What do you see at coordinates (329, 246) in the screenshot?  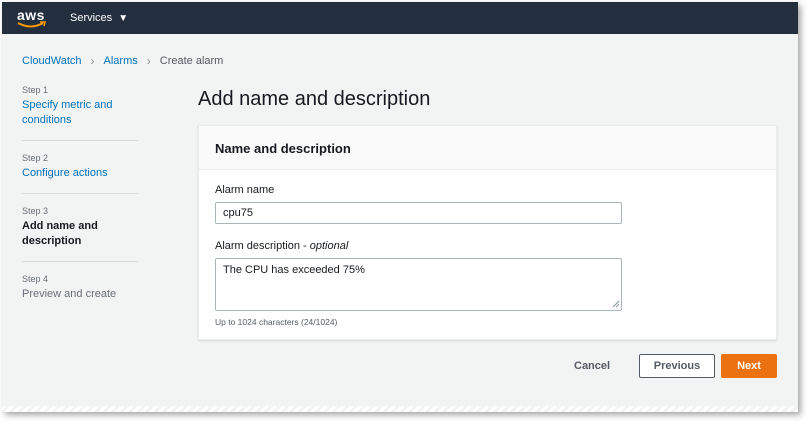 I see `optional-tag: optional` at bounding box center [329, 246].